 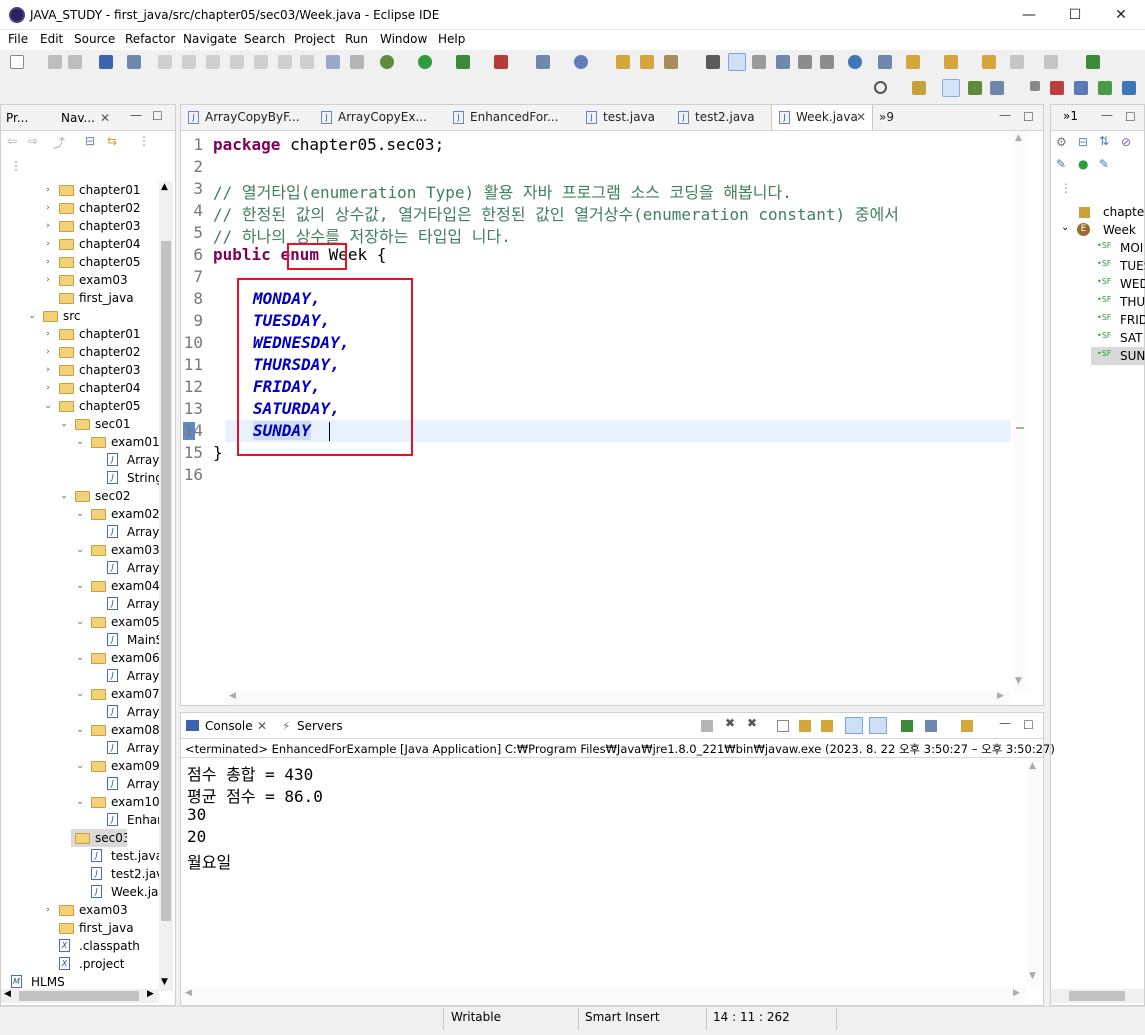 I want to click on new-java-project-icon, so click(x=543, y=62).